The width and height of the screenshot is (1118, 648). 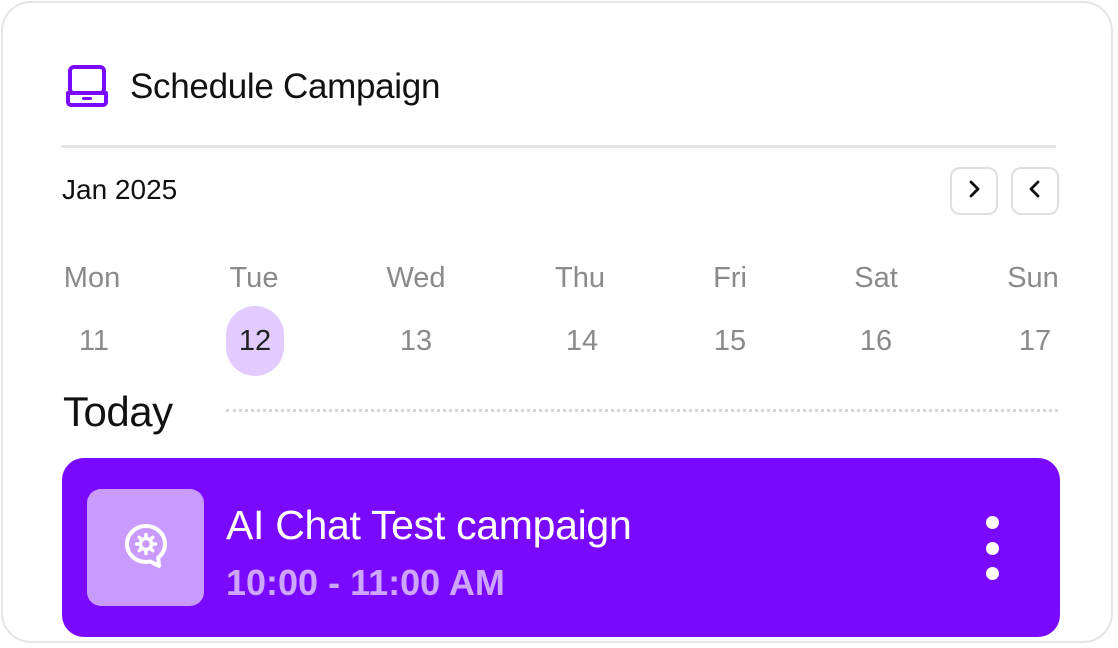 I want to click on event-title: AI Chat Test campaign, so click(x=429, y=525).